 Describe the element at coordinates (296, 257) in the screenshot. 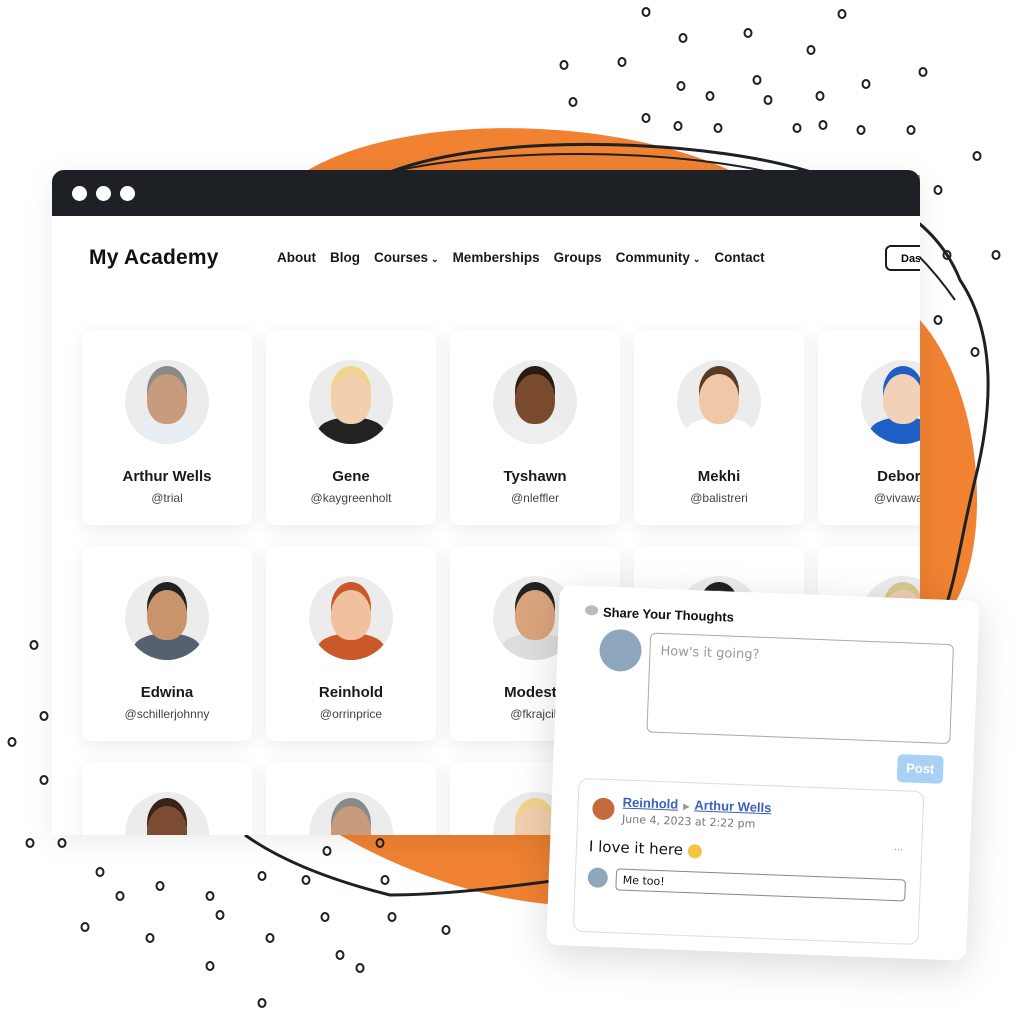

I see `menu-item-about: About` at that location.